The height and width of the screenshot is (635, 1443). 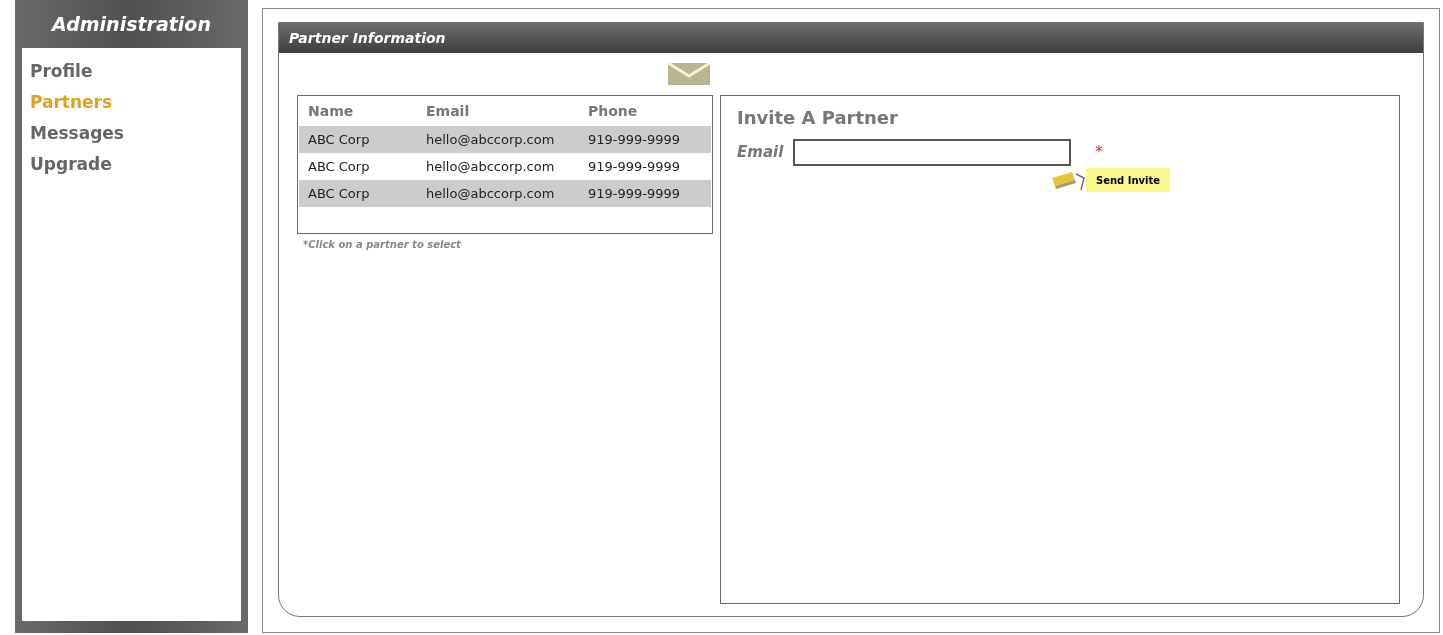 I want to click on hint-text: *Click on a partner to select, so click(x=382, y=245).